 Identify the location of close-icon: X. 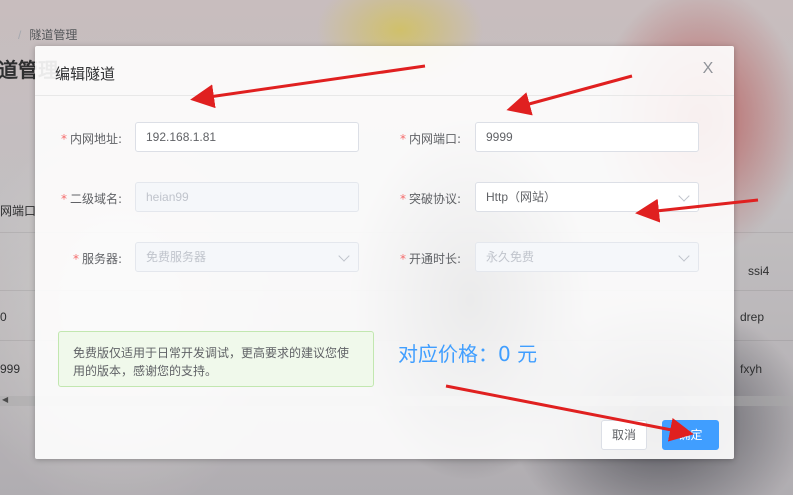
(708, 69).